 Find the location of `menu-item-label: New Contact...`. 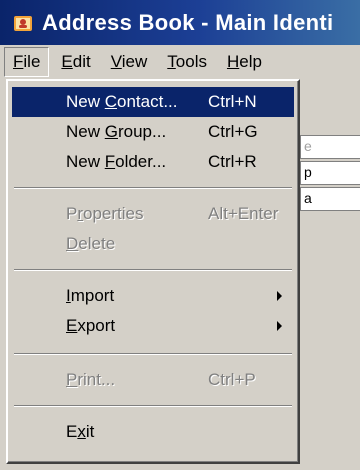

menu-item-label: New Contact... is located at coordinates (122, 101).